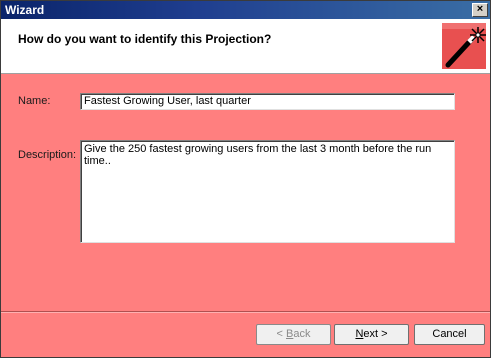 This screenshot has height=358, width=491. What do you see at coordinates (47, 155) in the screenshot?
I see `description-label: Description:` at bounding box center [47, 155].